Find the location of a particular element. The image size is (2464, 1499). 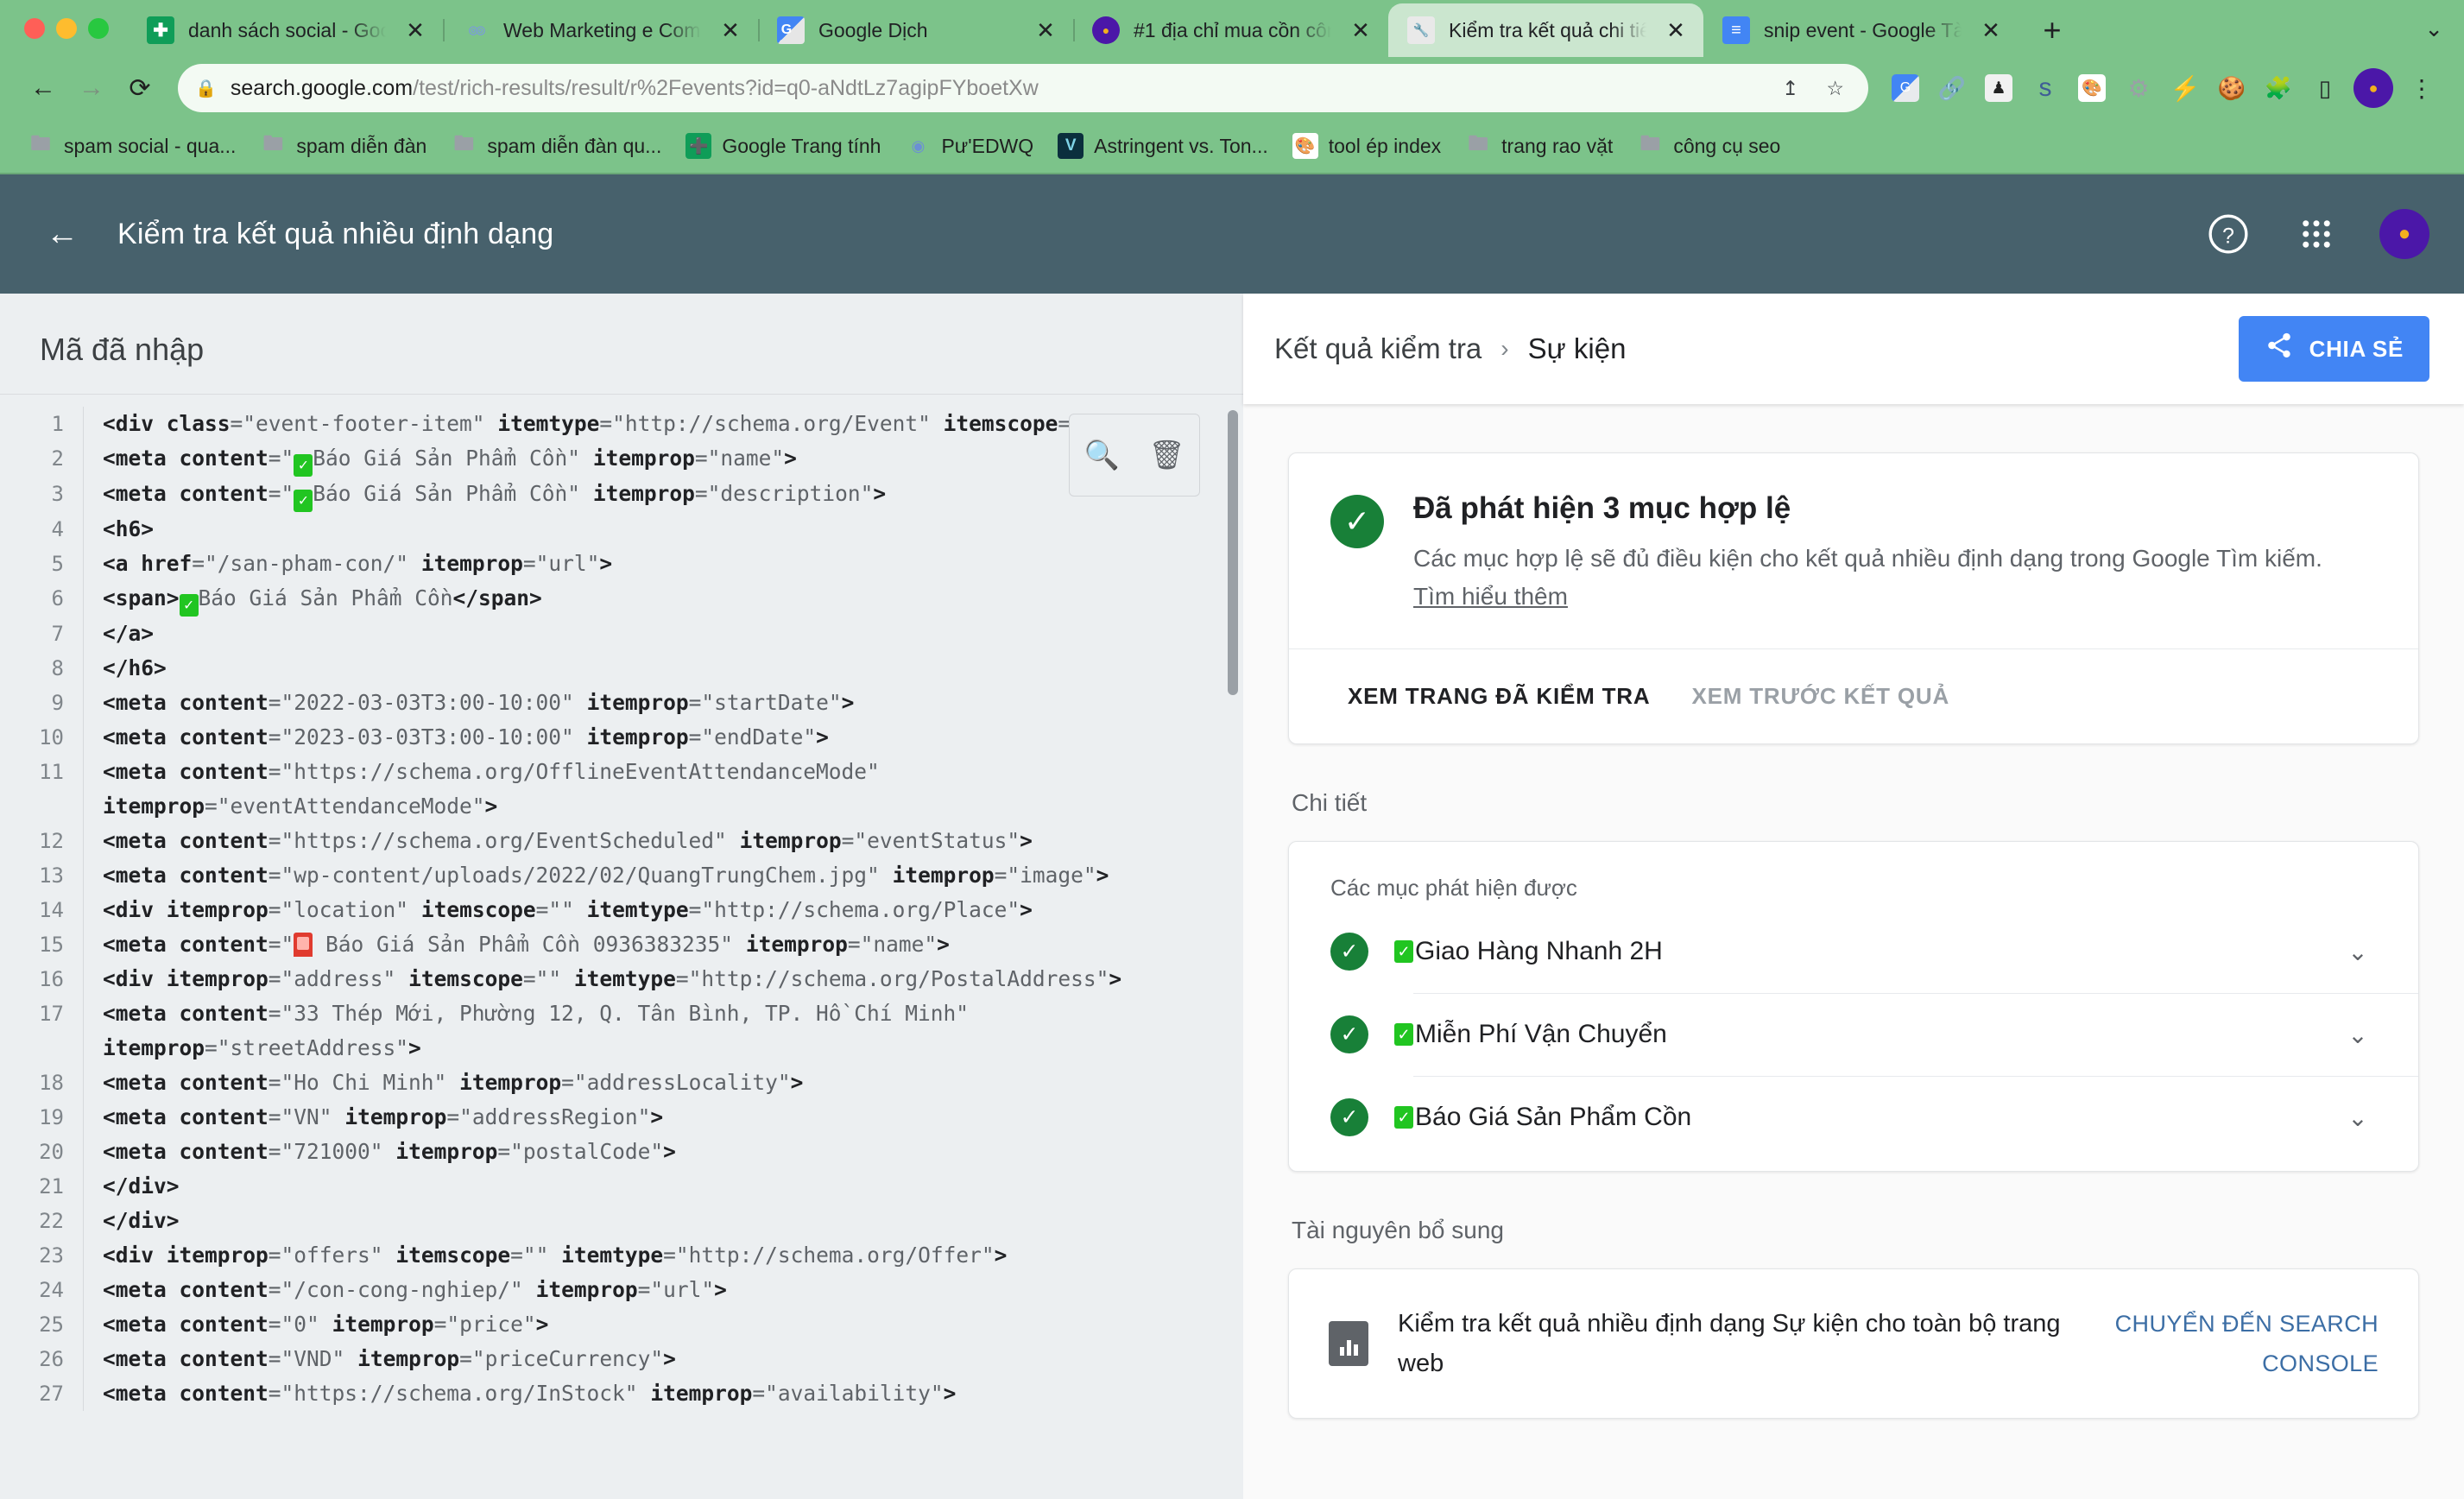

minimize-window-button is located at coordinates (66, 28).